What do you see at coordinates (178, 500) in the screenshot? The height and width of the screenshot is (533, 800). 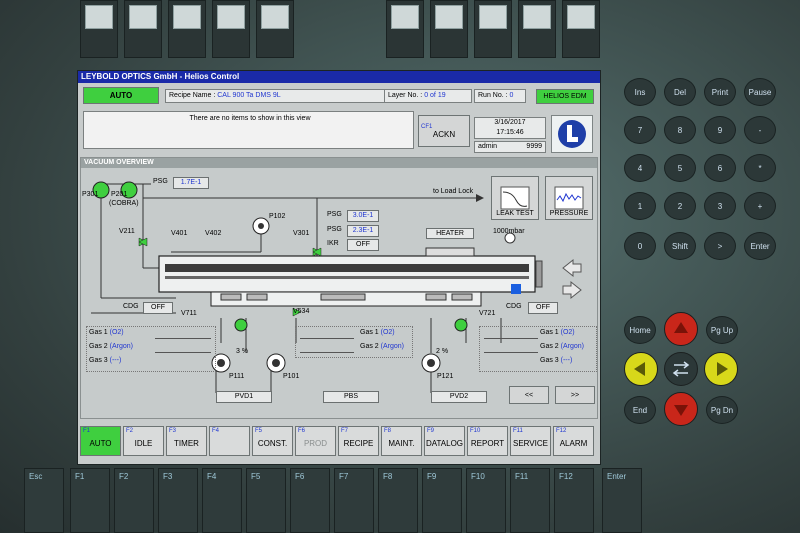 I see `bottom-key-f3: F3` at bounding box center [178, 500].